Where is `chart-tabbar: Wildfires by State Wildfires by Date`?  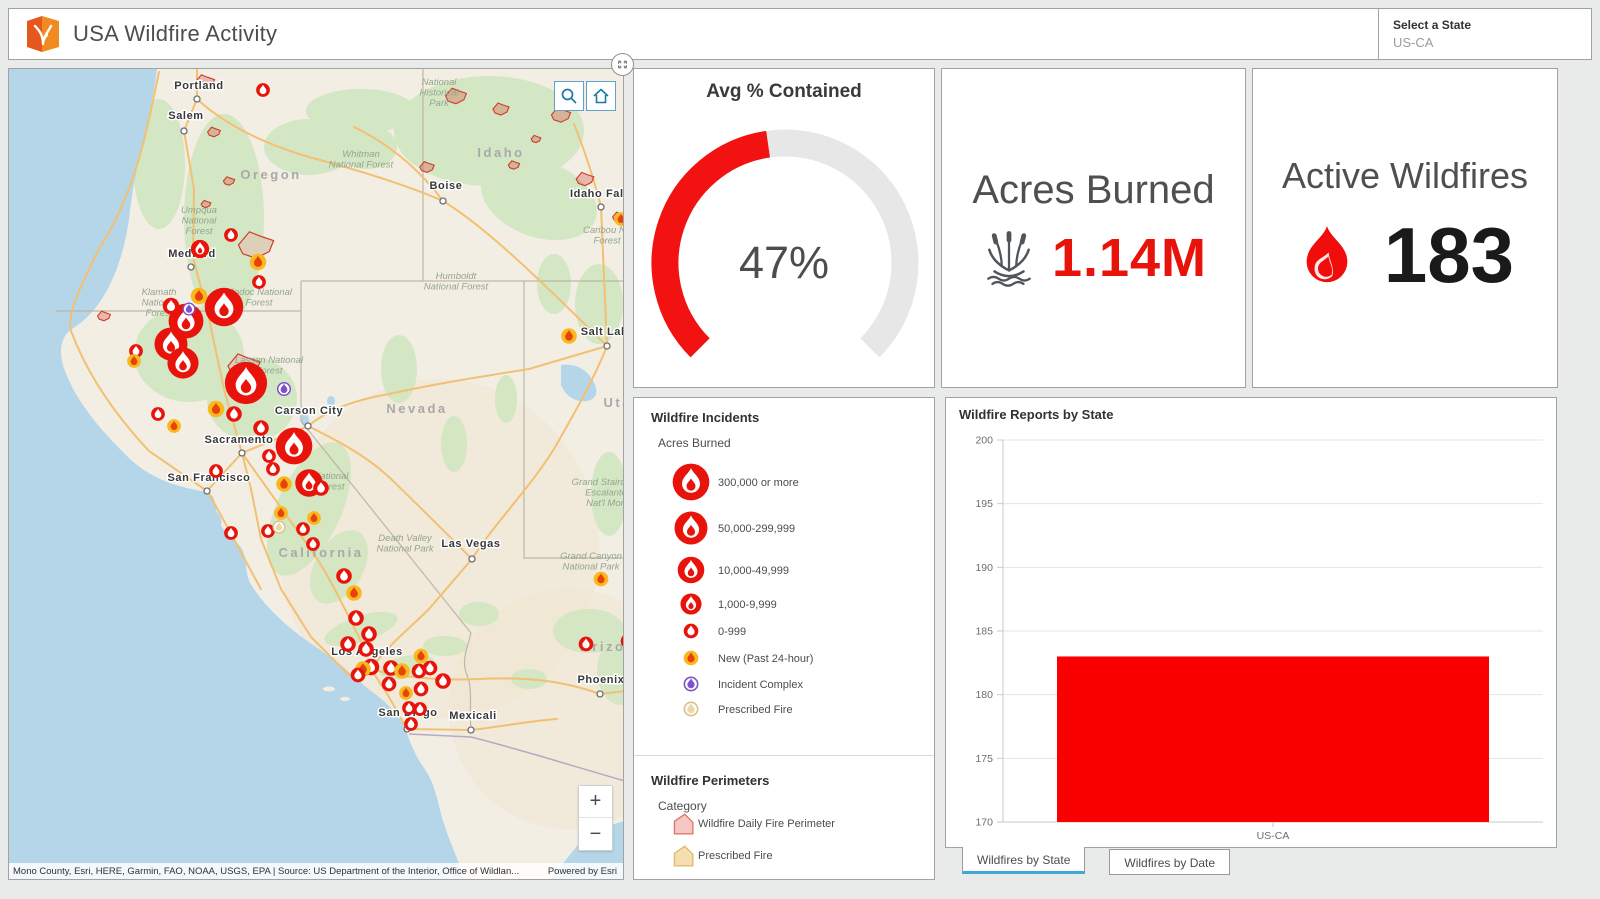
chart-tabbar: Wildfires by State Wildfires by Date is located at coordinates (1096, 861).